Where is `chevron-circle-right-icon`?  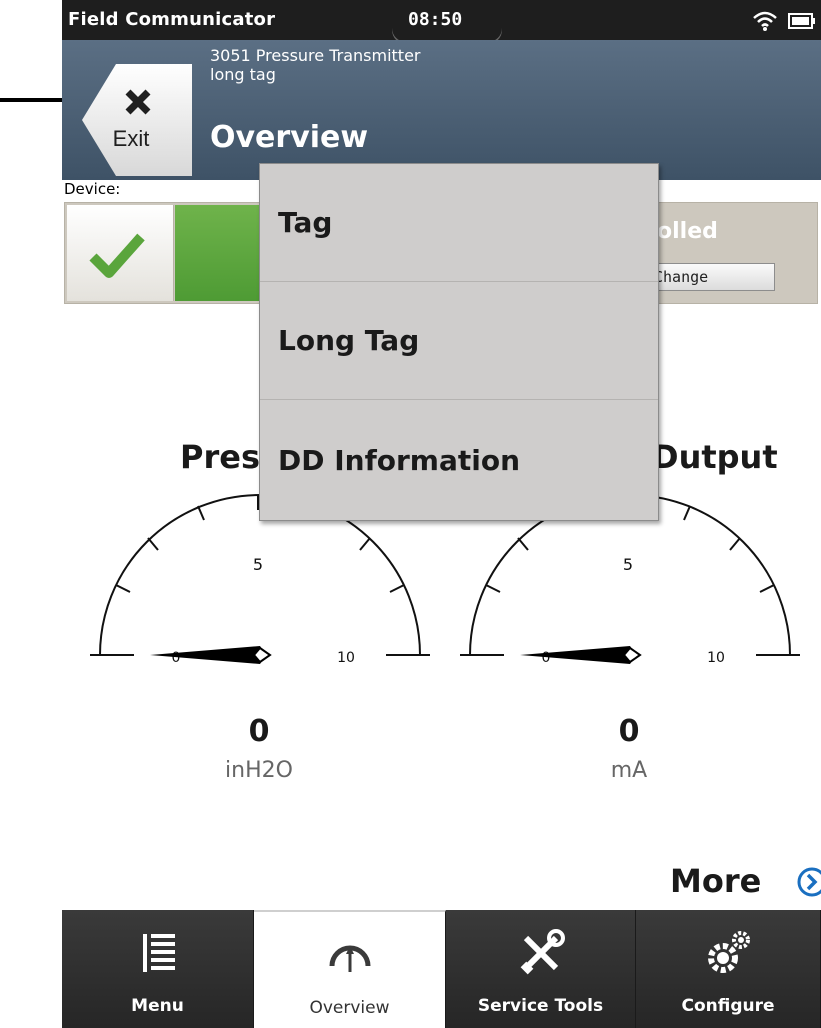
chevron-circle-right-icon is located at coordinates (809, 882).